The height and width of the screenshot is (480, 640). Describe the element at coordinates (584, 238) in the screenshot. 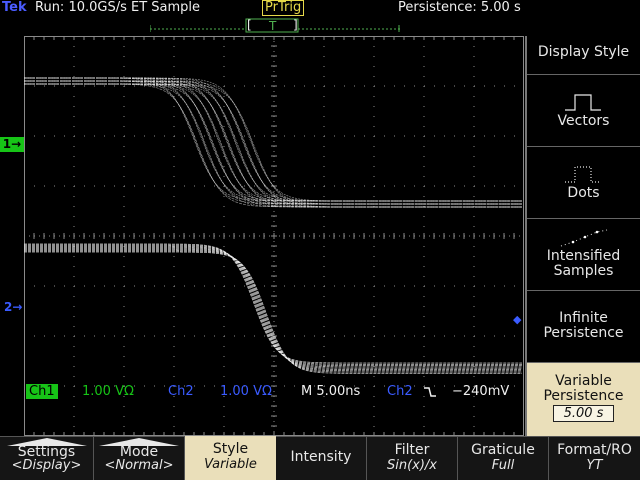

I see `intensified-style-icon` at that location.